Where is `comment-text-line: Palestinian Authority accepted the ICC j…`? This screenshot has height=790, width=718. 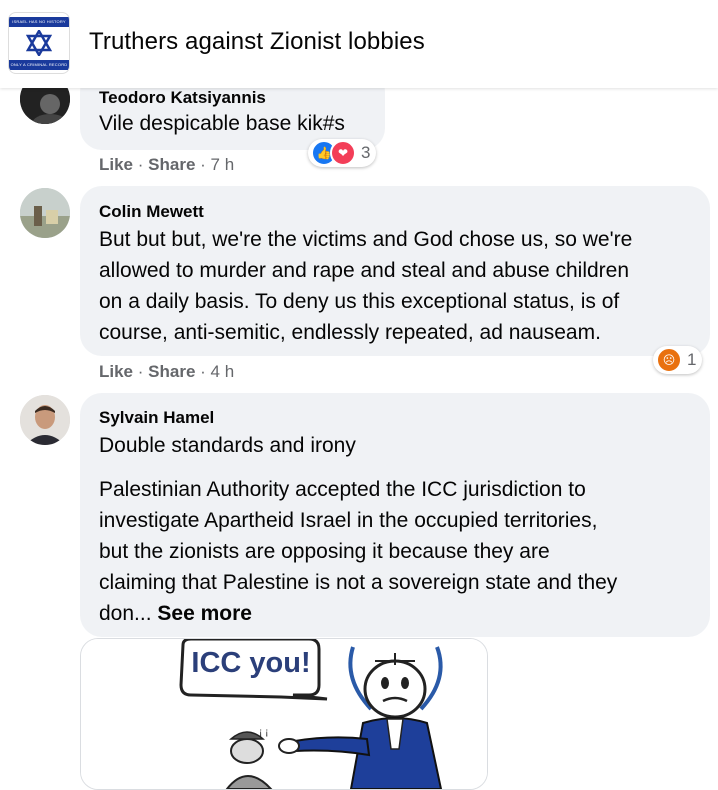 comment-text-line: Palestinian Authority accepted the ICC j… is located at coordinates (342, 489).